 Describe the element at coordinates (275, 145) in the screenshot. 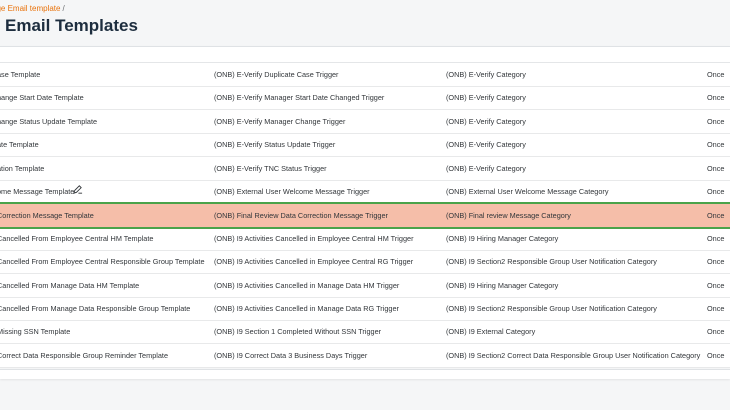

I see `trigger-cell: (ONB) E-Verify Status Update Trigger` at that location.